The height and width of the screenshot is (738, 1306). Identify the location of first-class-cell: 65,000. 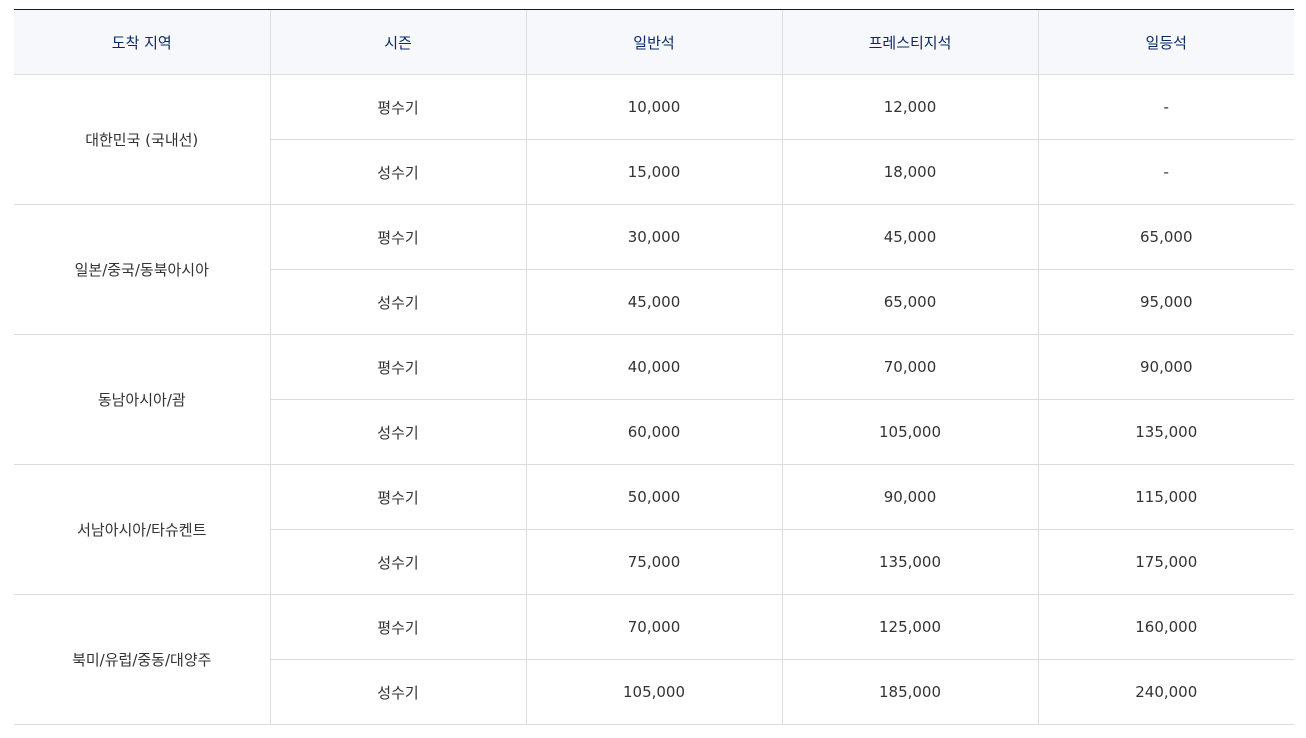
(1165, 237).